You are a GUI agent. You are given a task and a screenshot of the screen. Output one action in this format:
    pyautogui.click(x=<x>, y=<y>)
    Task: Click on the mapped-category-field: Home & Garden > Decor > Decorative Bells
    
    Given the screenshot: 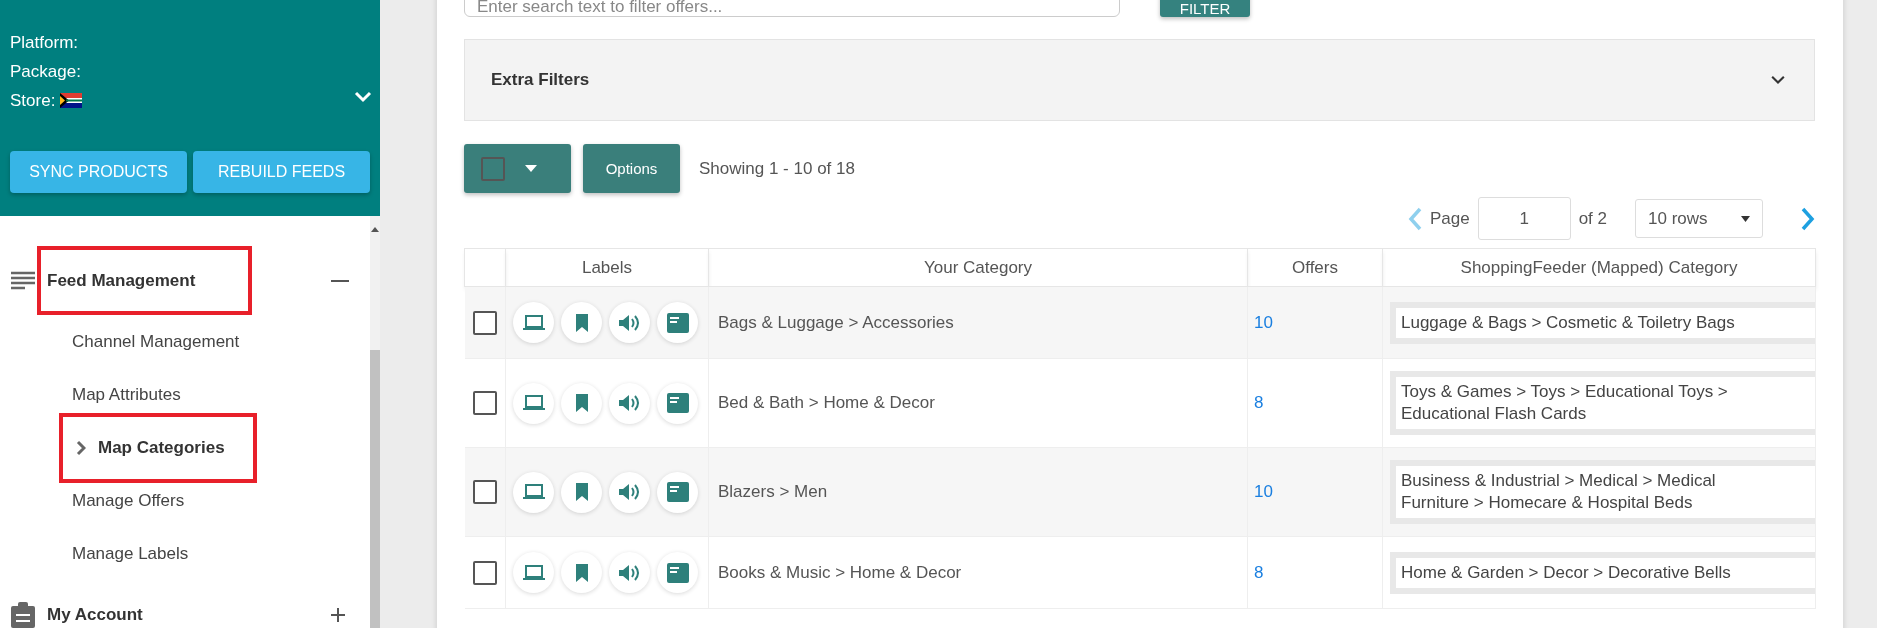 What is the action you would take?
    pyautogui.click(x=1602, y=572)
    